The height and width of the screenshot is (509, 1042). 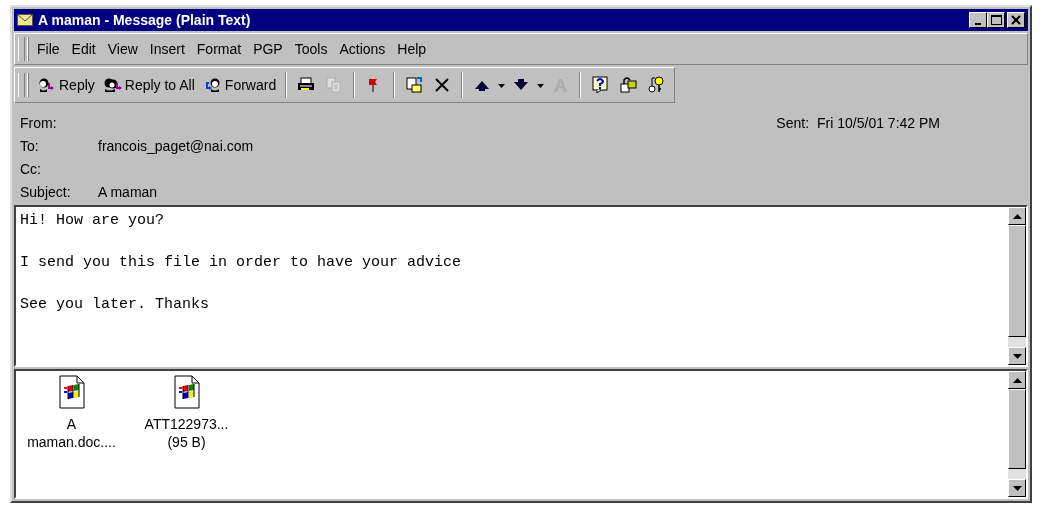 What do you see at coordinates (46, 191) in the screenshot?
I see `field-label: Subject:` at bounding box center [46, 191].